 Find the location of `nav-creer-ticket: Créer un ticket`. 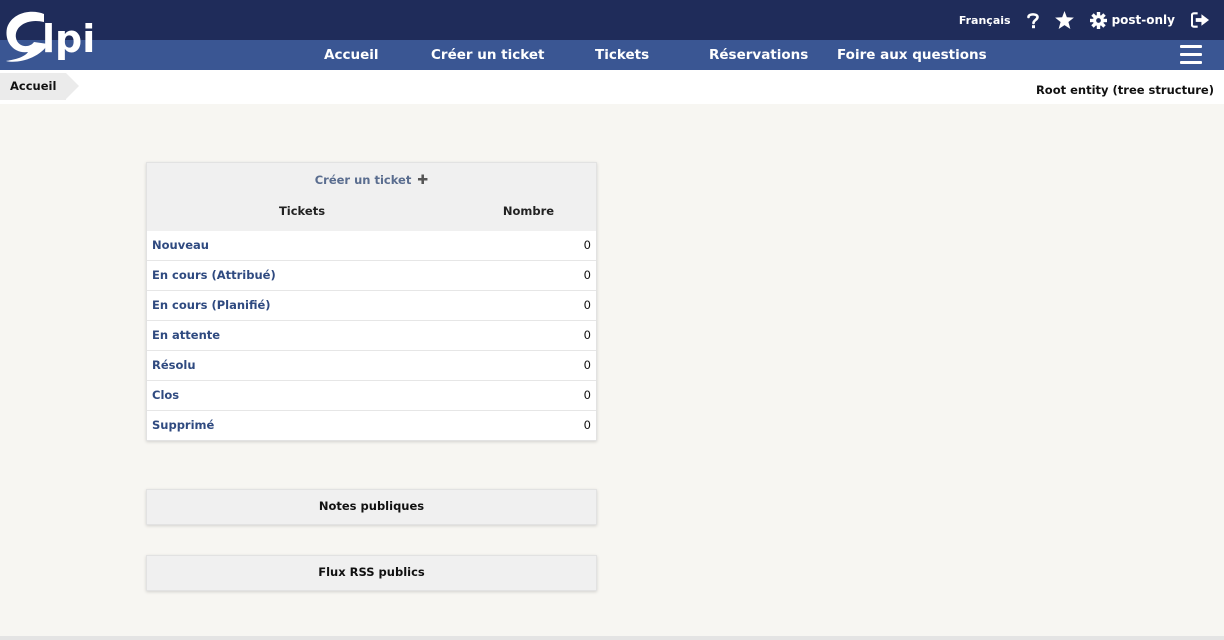

nav-creer-ticket: Créer un ticket is located at coordinates (487, 55).